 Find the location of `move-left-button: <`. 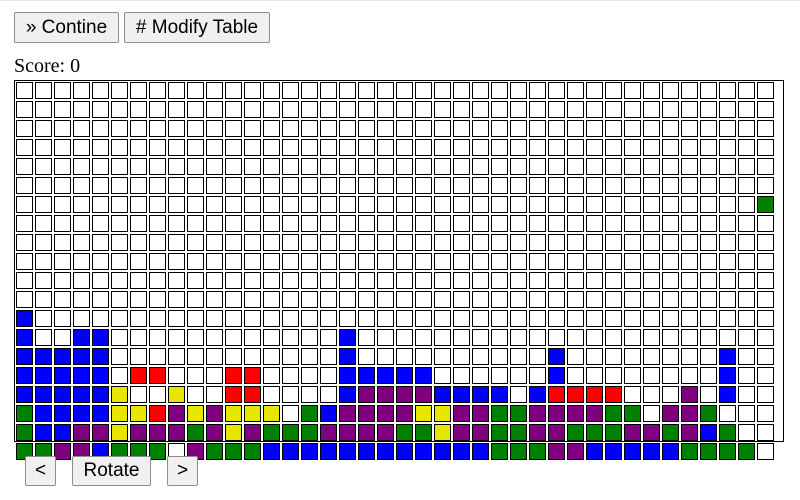

move-left-button: < is located at coordinates (40, 471).